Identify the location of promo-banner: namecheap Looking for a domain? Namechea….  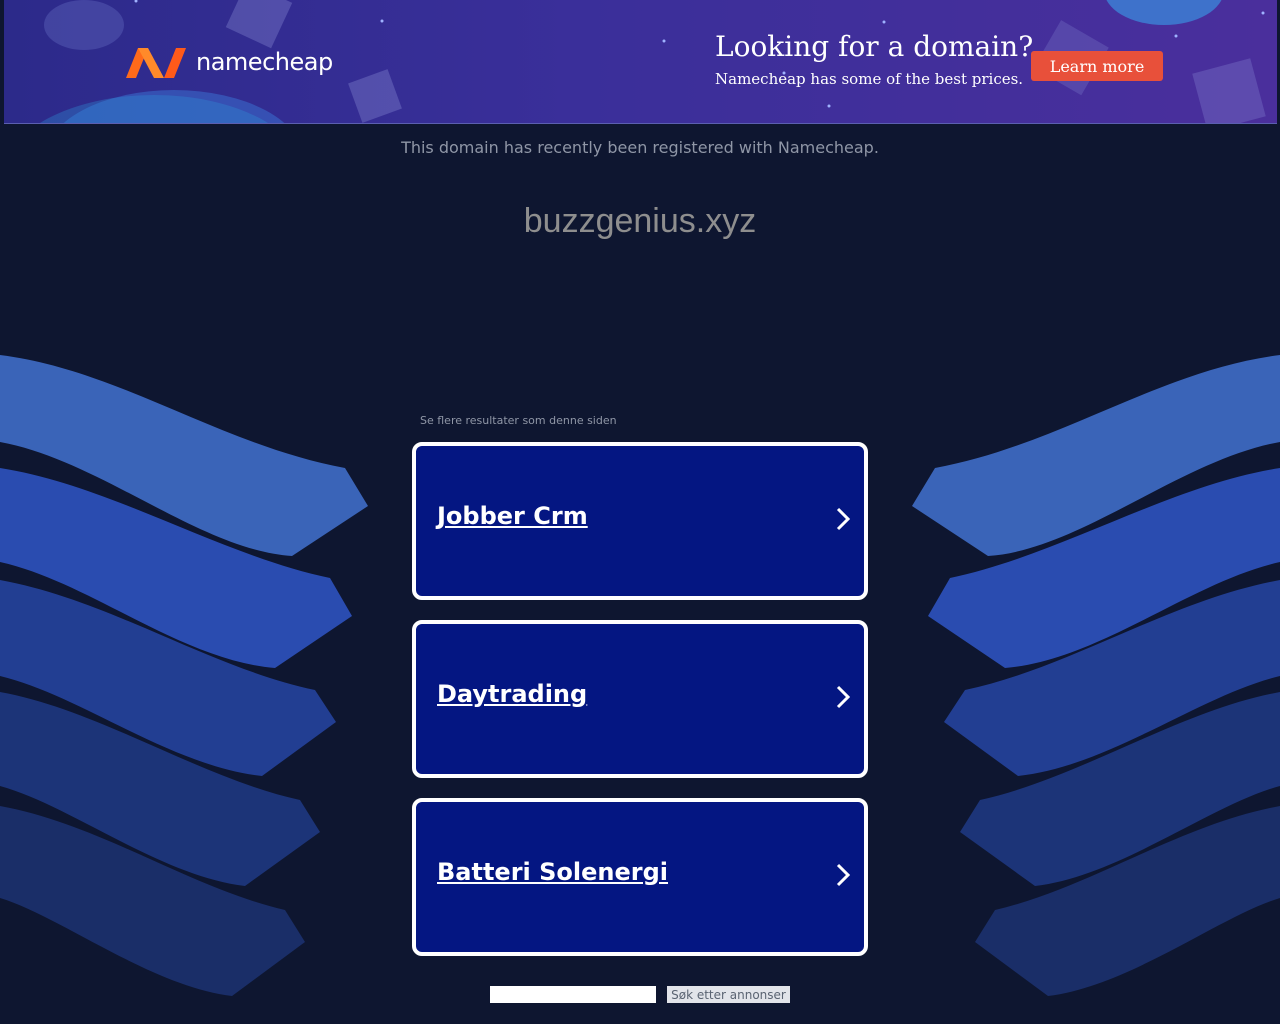
(640, 62).